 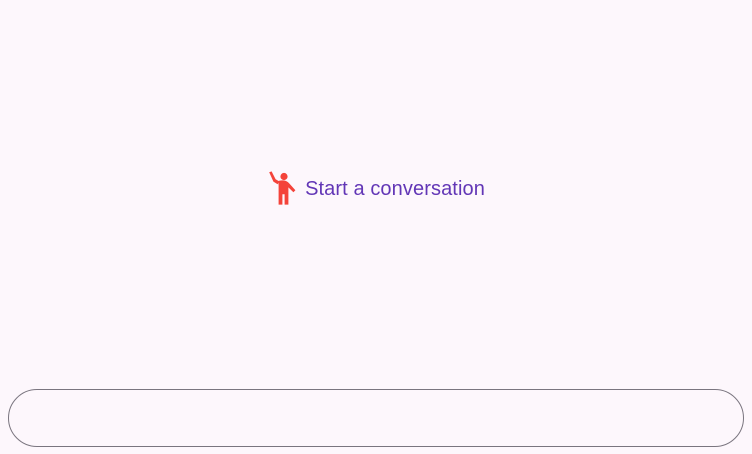 I want to click on message-input, so click(x=376, y=418).